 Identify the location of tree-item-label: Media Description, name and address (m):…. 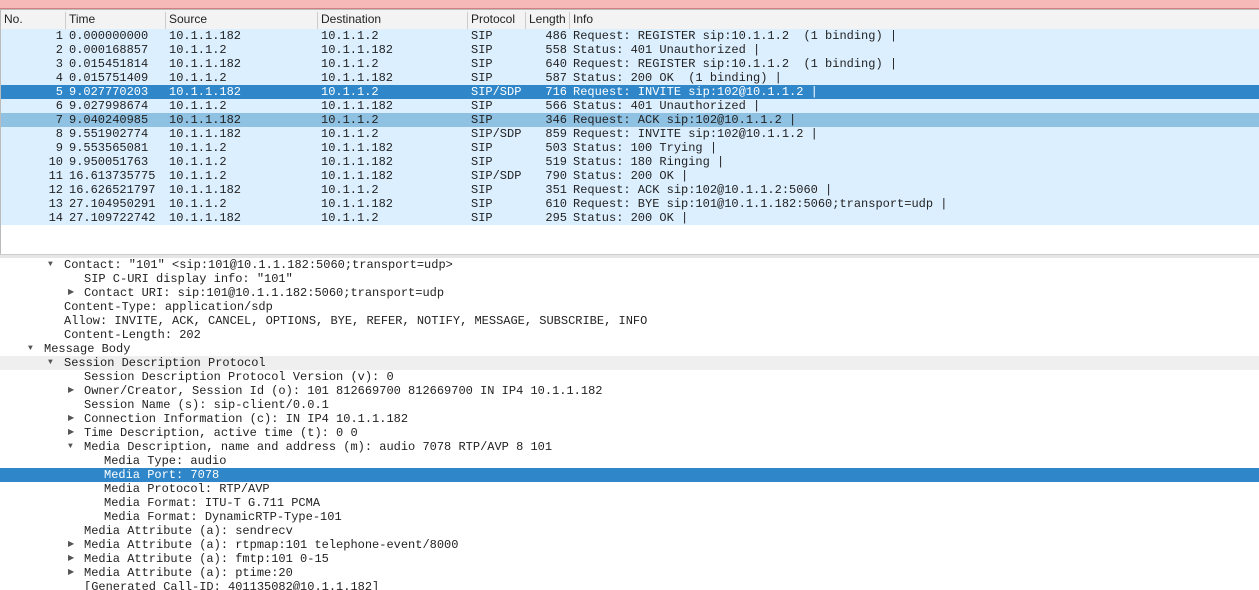
(318, 447).